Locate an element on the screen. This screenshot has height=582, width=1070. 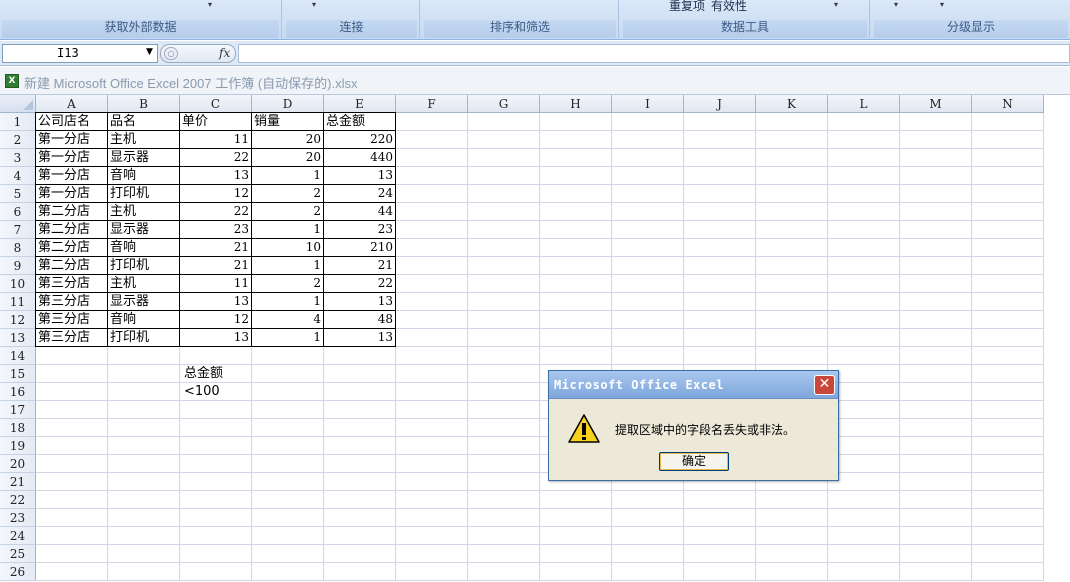
data-validation-button: 有效性 is located at coordinates (729, 7).